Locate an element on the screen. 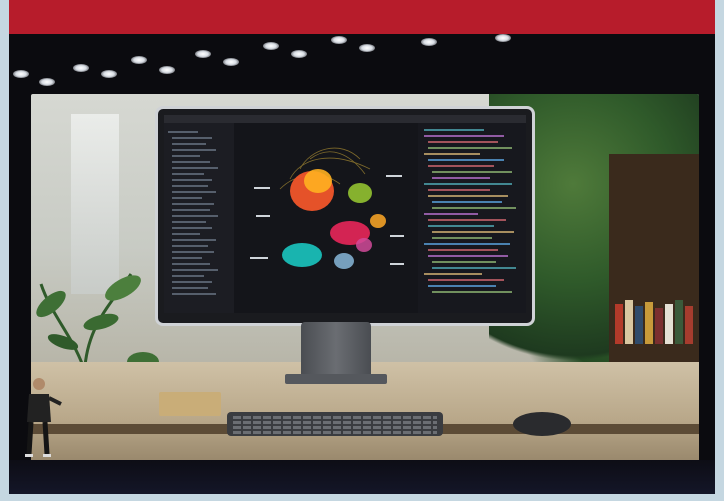 The image size is (724, 501). top-banner is located at coordinates (362, 17).